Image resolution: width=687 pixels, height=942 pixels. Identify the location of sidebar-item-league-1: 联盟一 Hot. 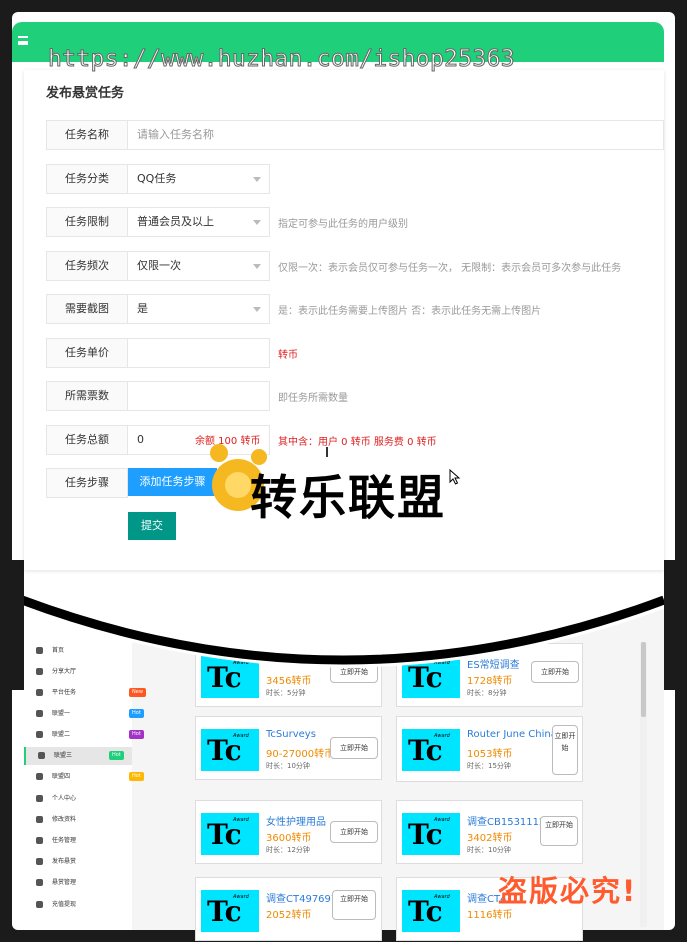
(90, 714).